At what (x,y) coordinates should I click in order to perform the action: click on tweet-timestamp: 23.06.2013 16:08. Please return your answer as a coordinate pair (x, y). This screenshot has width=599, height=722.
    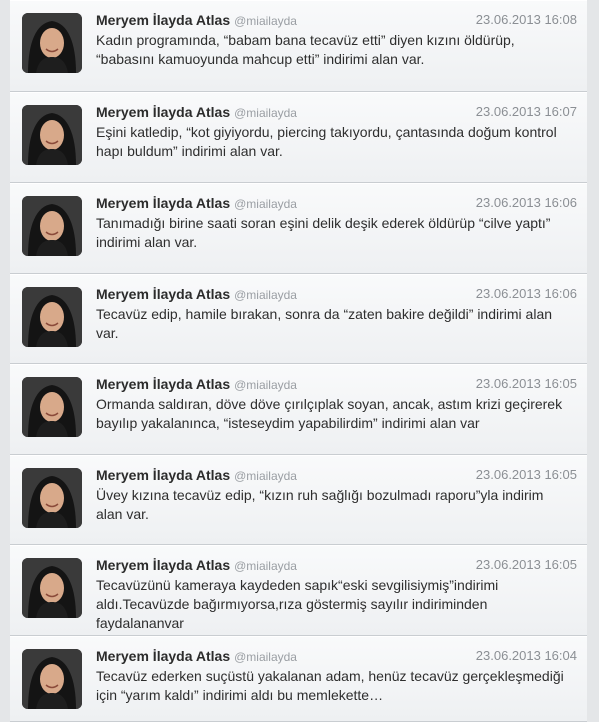
    Looking at the image, I should click on (526, 19).